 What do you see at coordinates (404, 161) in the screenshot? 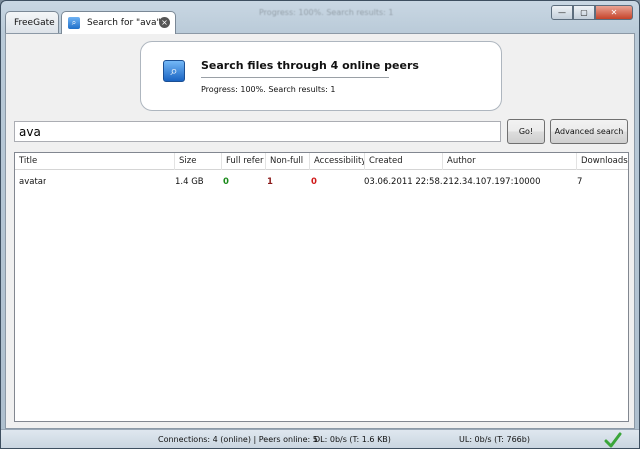
I see `column-header-created: Created` at bounding box center [404, 161].